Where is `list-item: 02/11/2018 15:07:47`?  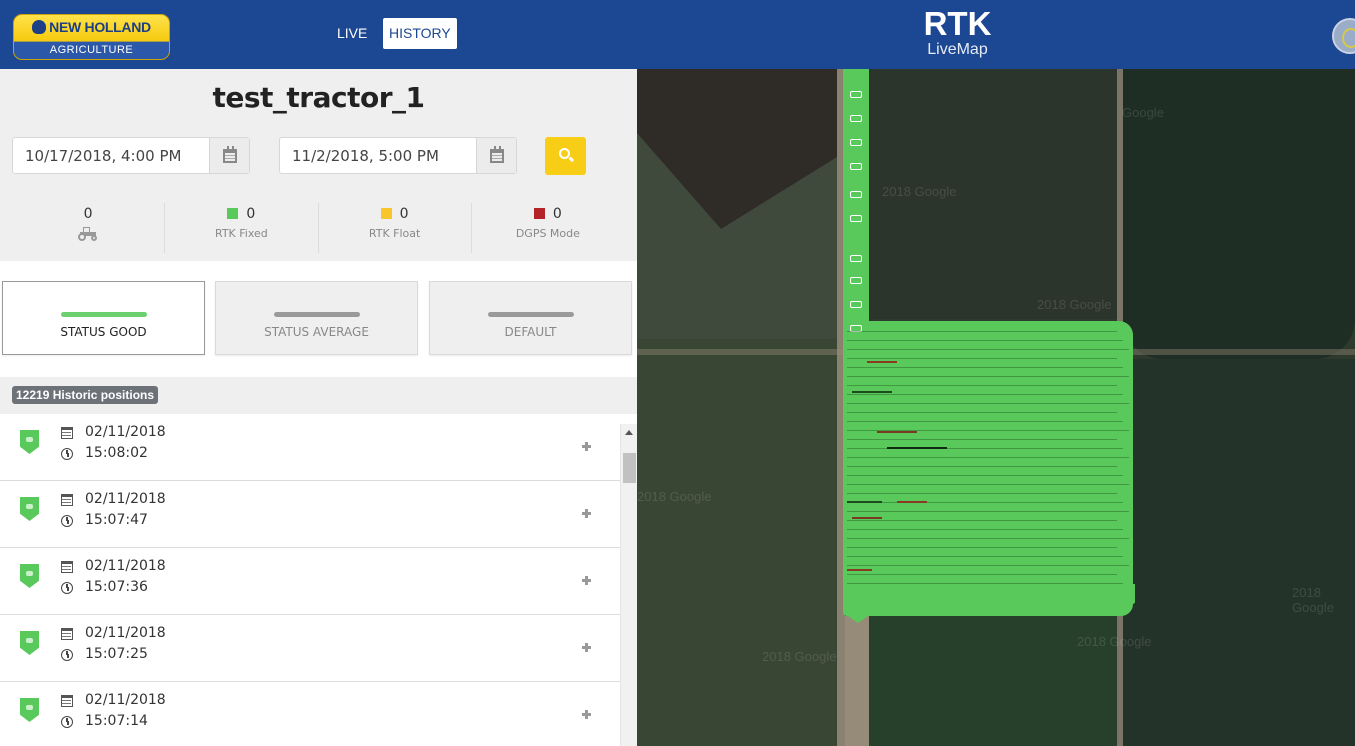
list-item: 02/11/2018 15:07:47 is located at coordinates (310, 514).